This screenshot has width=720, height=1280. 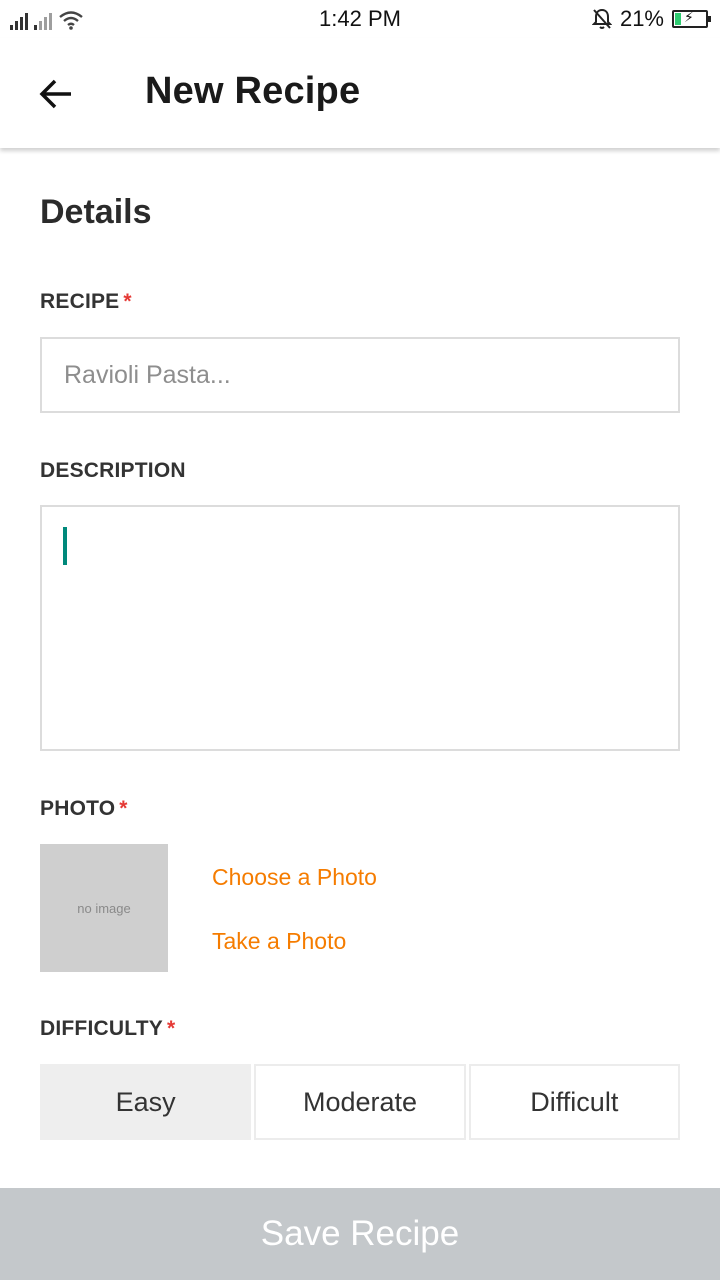 What do you see at coordinates (689, 17) in the screenshot?
I see `charging-bolt-icon: ⚡` at bounding box center [689, 17].